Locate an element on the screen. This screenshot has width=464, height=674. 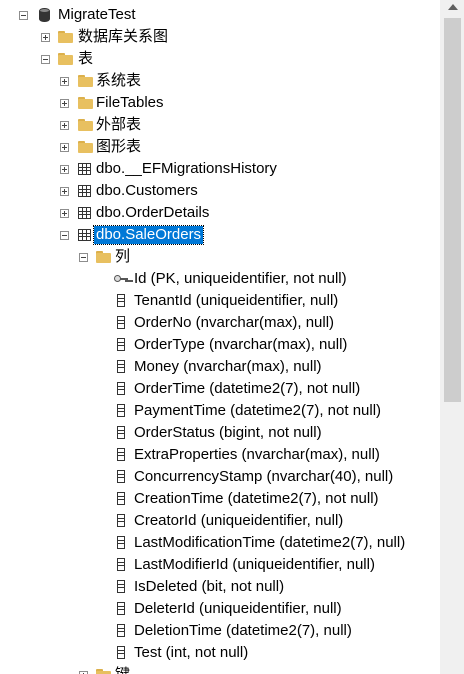
tree-node-graph-tables: 图形表 is located at coordinates (220, 147).